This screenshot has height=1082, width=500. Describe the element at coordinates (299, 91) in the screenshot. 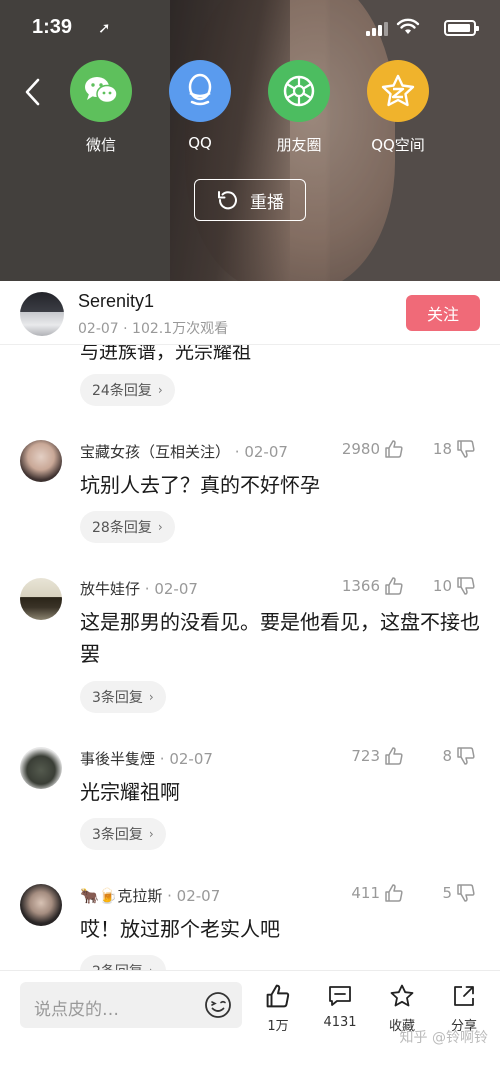

I see `moments-icon` at that location.